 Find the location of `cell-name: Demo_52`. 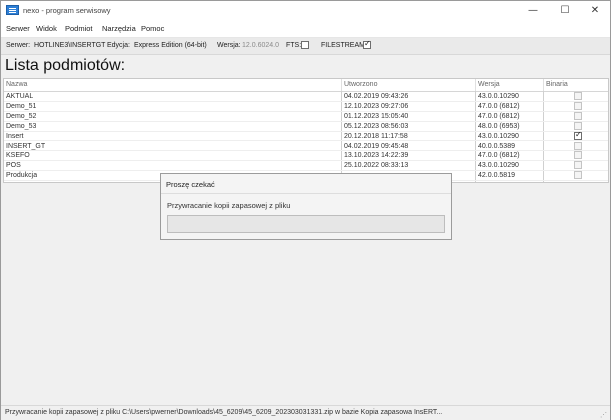

cell-name: Demo_52 is located at coordinates (21, 116).